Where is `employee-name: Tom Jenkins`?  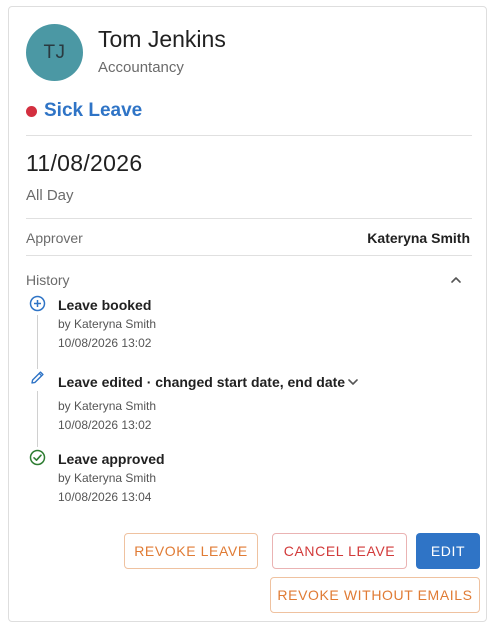
employee-name: Tom Jenkins is located at coordinates (162, 39).